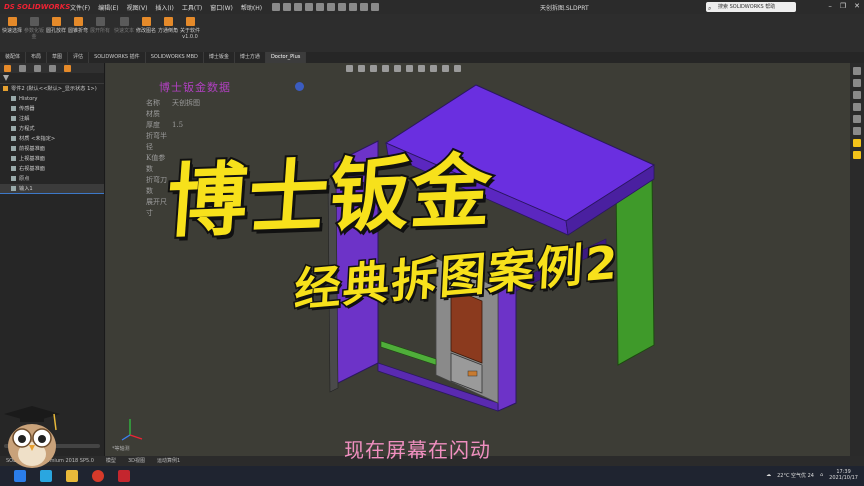 Image resolution: width=864 pixels, height=486 pixels. What do you see at coordinates (857, 107) in the screenshot?
I see `view-palette-icon` at bounding box center [857, 107].